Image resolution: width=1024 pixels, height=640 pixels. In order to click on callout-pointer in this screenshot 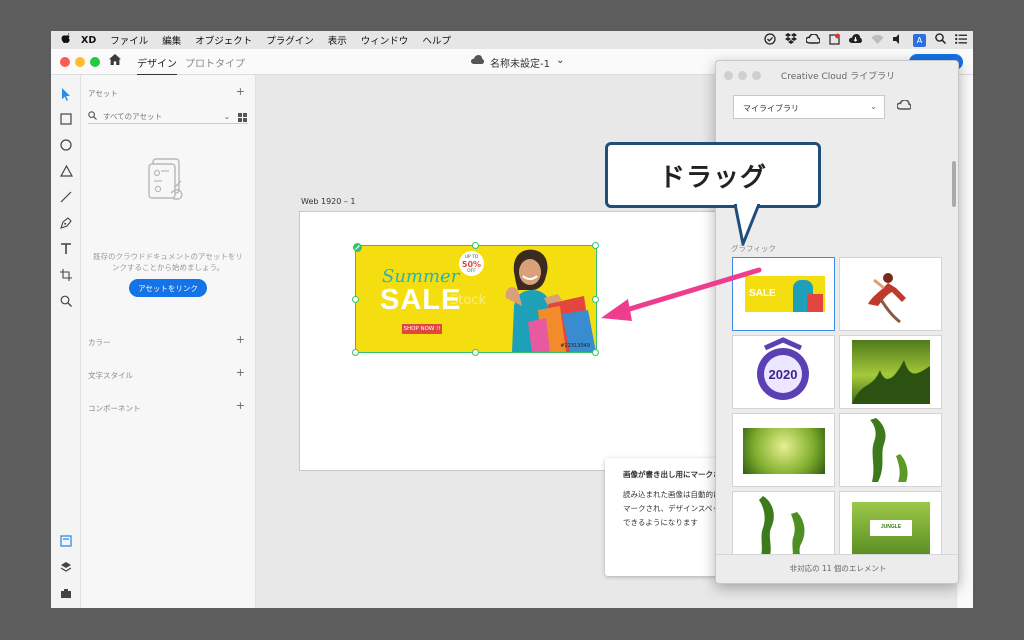, I will do `click(747, 225)`.